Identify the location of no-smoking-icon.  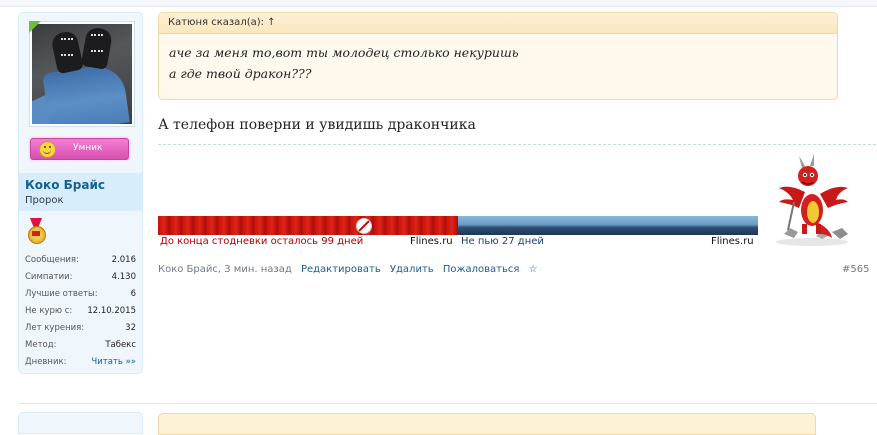
(364, 226).